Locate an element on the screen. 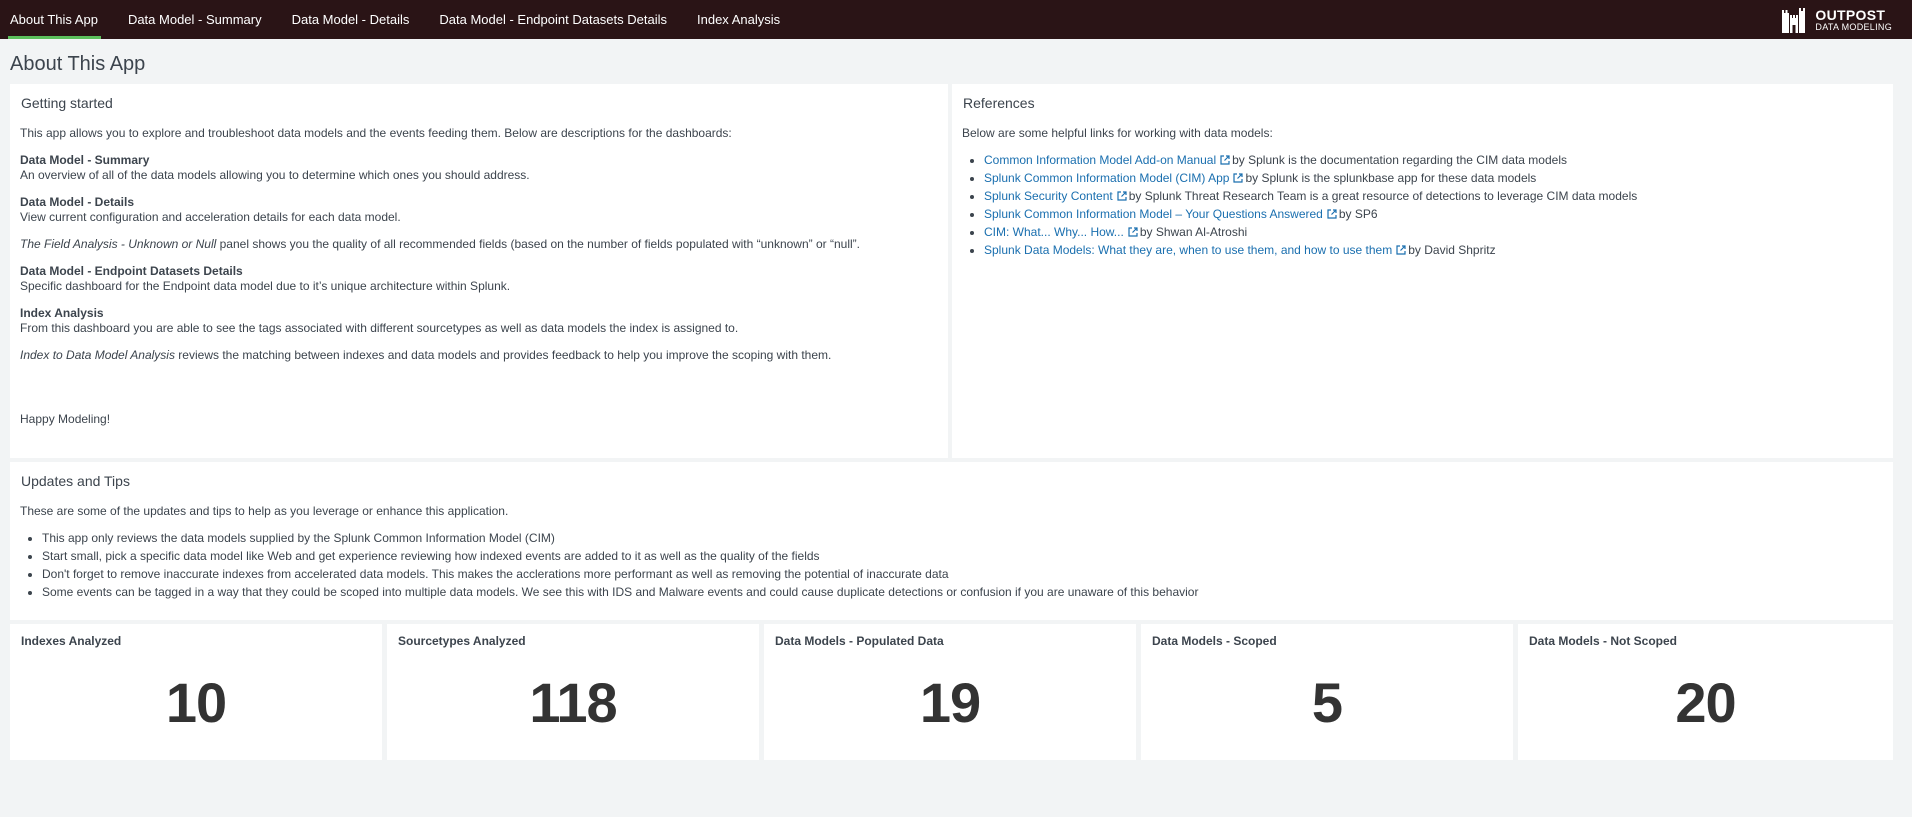 The image size is (1912, 817). section-heading: Data Model - Summary is located at coordinates (85, 160).